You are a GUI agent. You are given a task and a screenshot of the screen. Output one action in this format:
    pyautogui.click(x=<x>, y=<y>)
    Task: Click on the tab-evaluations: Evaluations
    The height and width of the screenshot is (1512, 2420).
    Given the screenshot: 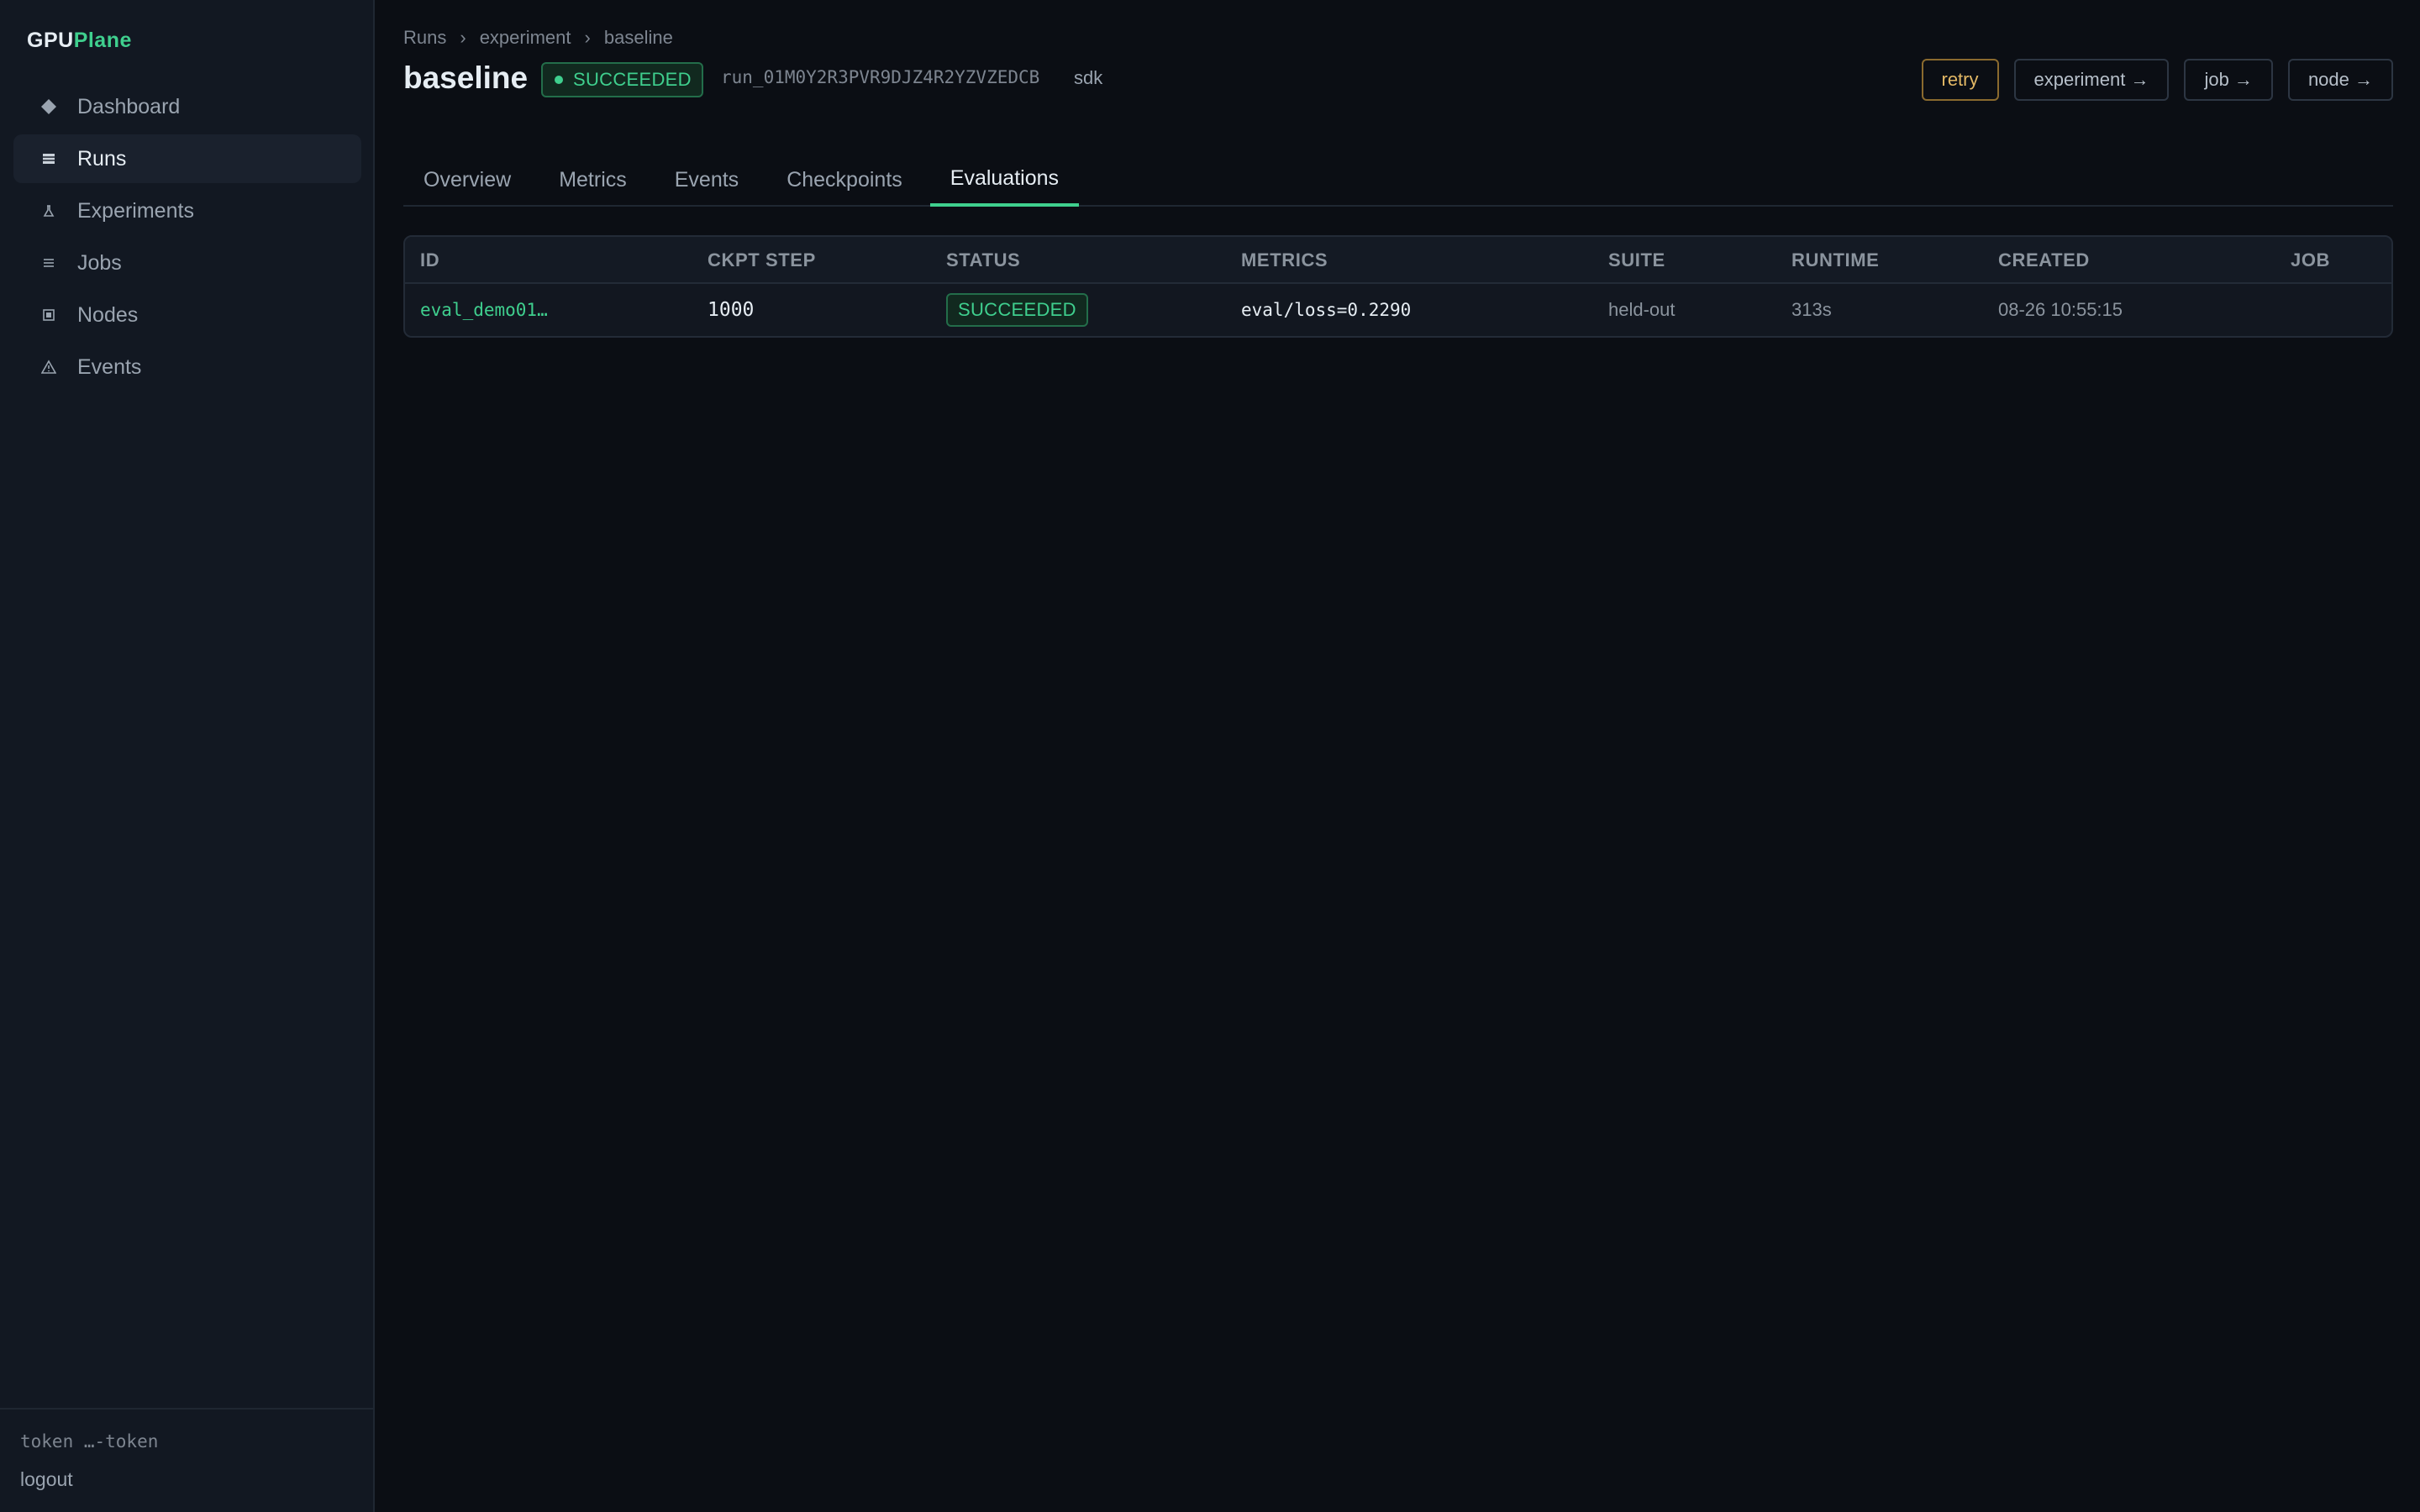 What is the action you would take?
    pyautogui.click(x=1004, y=180)
    